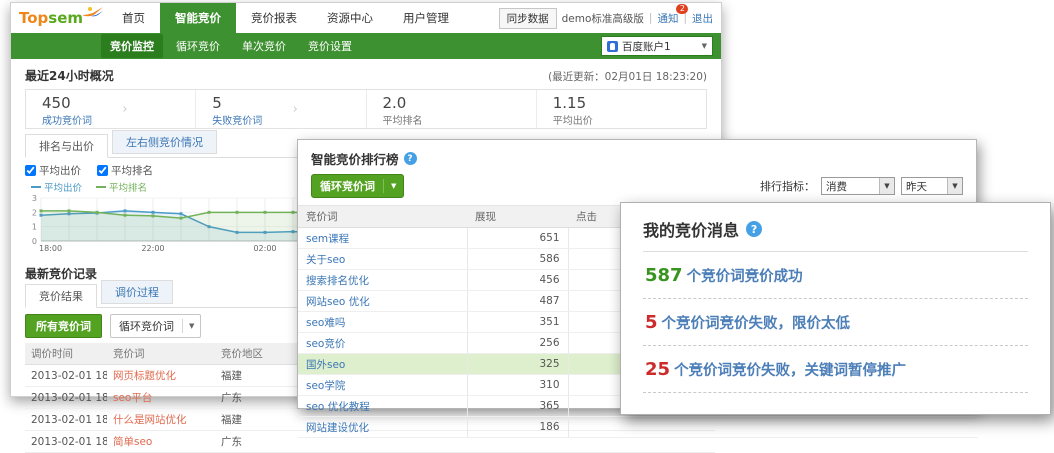 The height and width of the screenshot is (453, 1054). What do you see at coordinates (518, 427) in the screenshot?
I see `impressions-cell: 186` at bounding box center [518, 427].